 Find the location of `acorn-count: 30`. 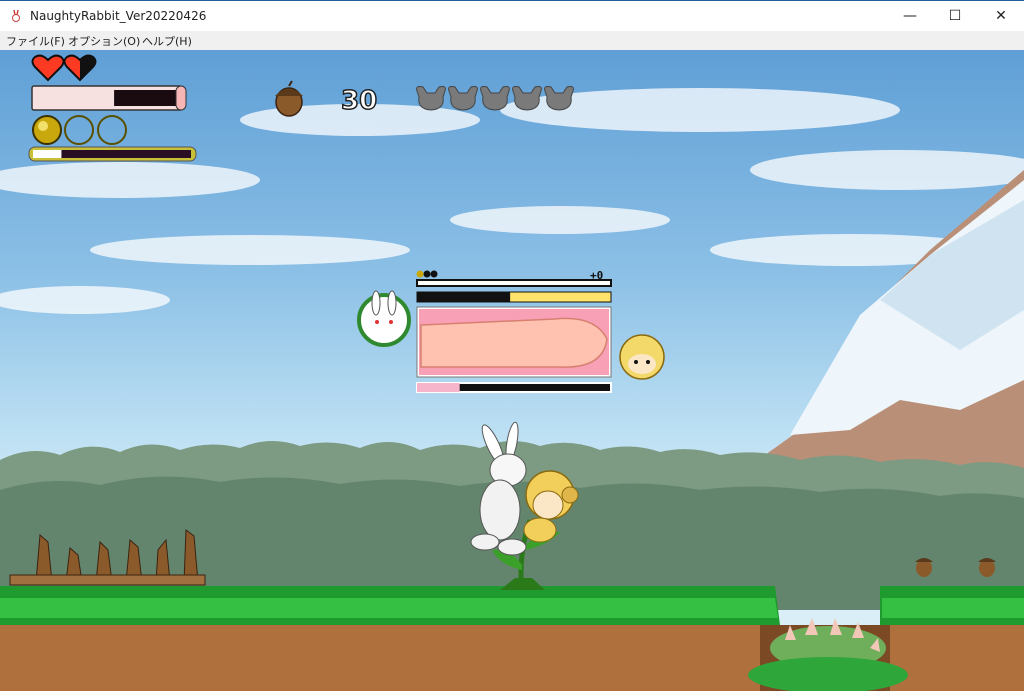

acorn-count: 30 is located at coordinates (359, 101).